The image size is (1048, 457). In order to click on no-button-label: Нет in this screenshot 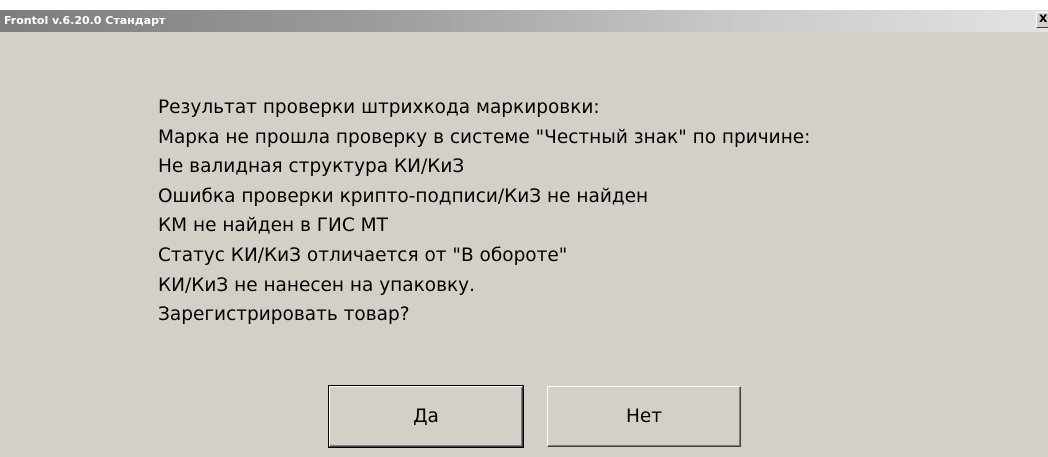, I will do `click(644, 416)`.